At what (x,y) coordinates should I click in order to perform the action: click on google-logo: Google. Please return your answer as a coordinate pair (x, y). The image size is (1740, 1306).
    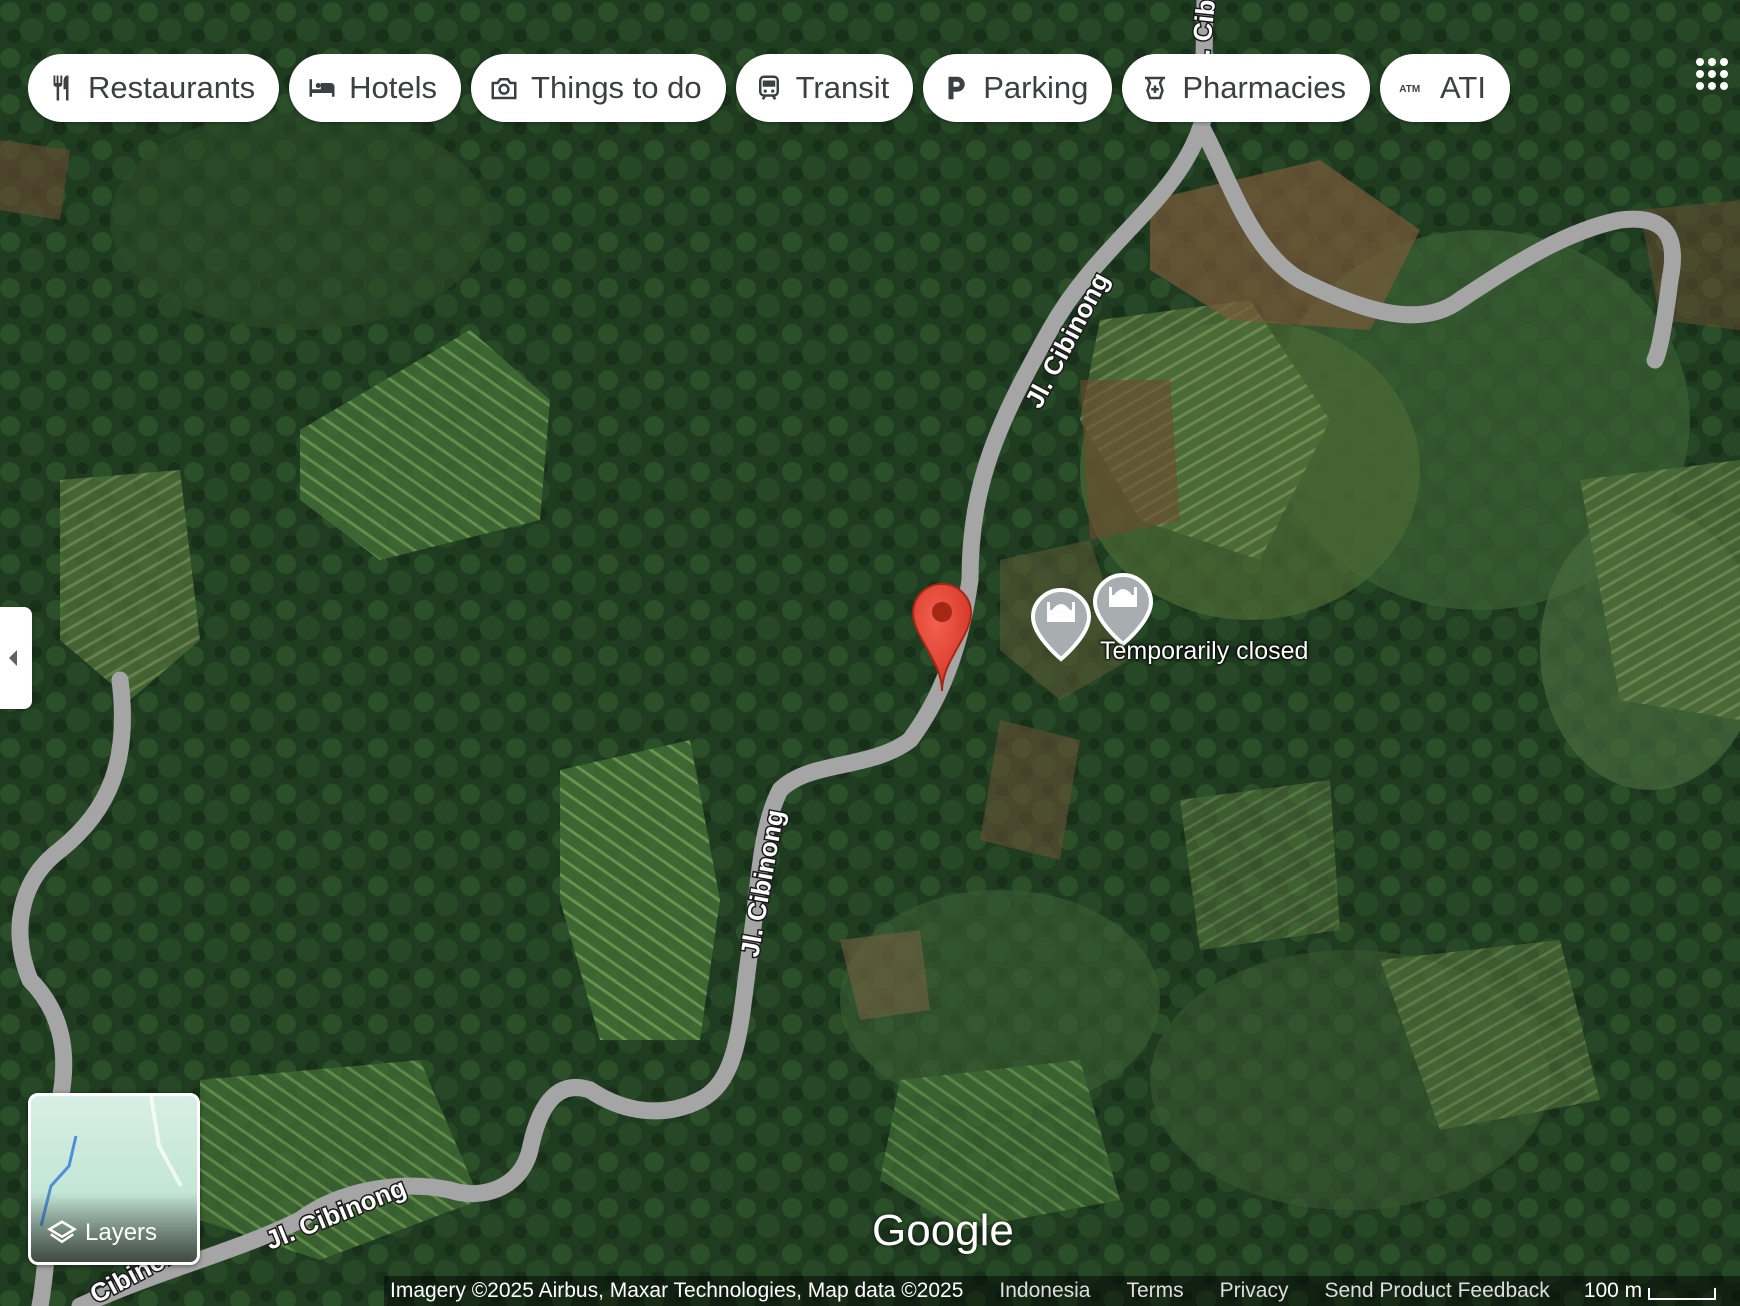
    Looking at the image, I should click on (943, 1230).